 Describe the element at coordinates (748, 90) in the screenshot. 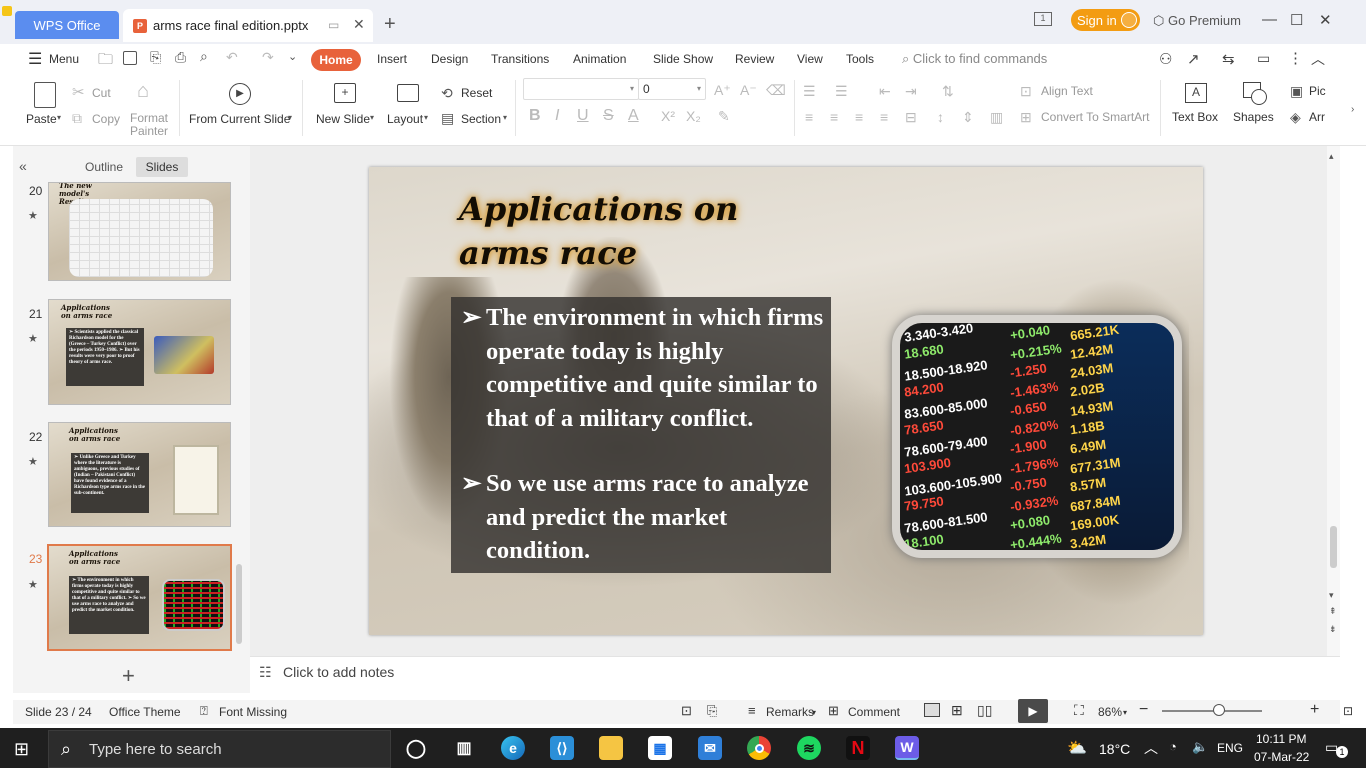

I see `decrease-font-icon: A⁻` at that location.